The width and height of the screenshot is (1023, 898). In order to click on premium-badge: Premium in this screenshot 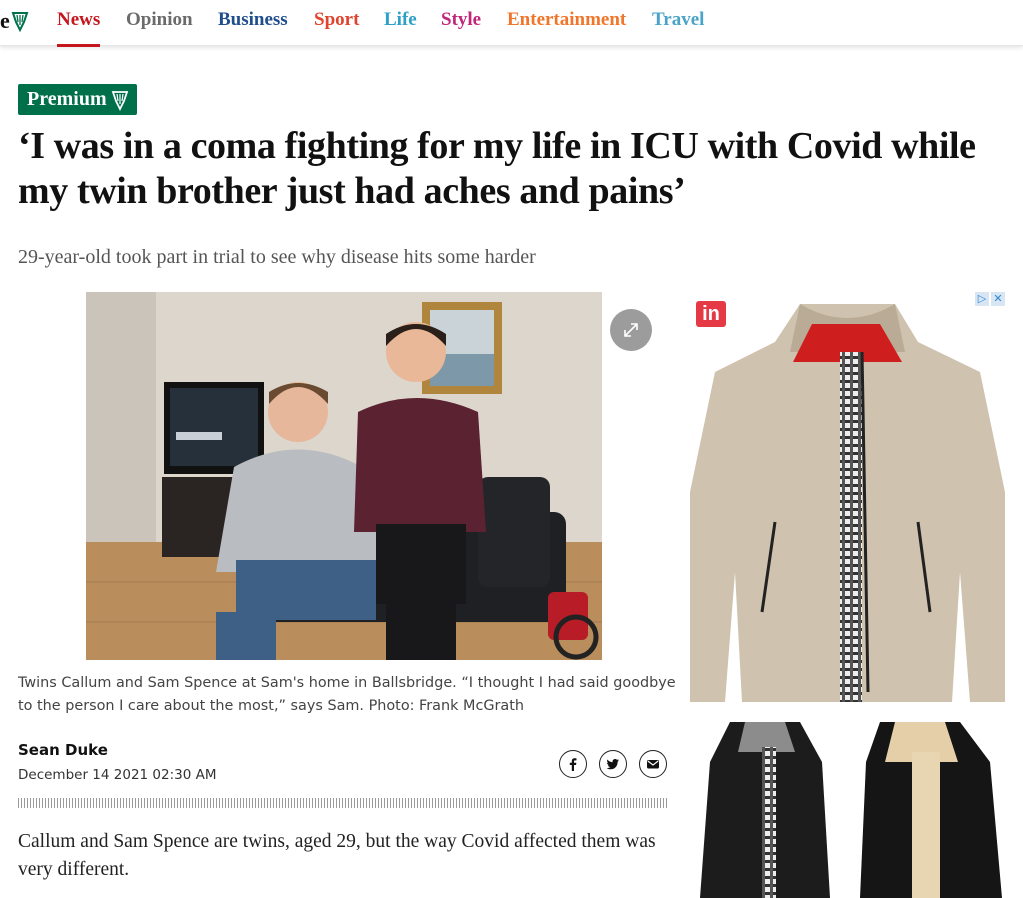, I will do `click(77, 99)`.